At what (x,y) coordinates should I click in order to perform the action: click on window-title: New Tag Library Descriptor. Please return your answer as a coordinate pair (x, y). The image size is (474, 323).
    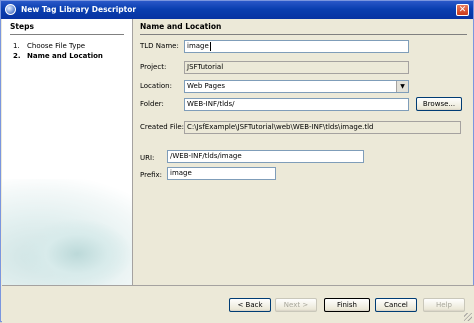
    Looking at the image, I should click on (79, 9).